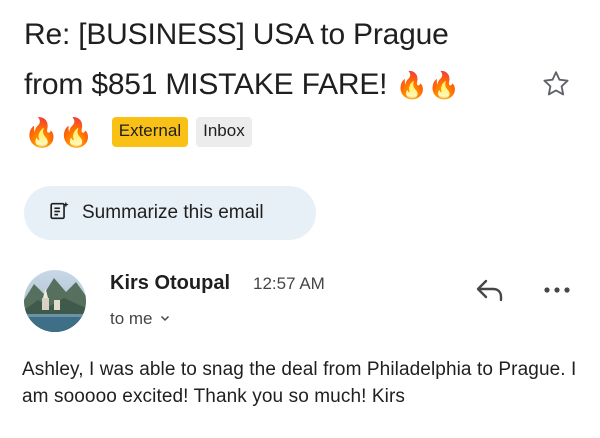  Describe the element at coordinates (556, 84) in the screenshot. I see `star-icon` at that location.